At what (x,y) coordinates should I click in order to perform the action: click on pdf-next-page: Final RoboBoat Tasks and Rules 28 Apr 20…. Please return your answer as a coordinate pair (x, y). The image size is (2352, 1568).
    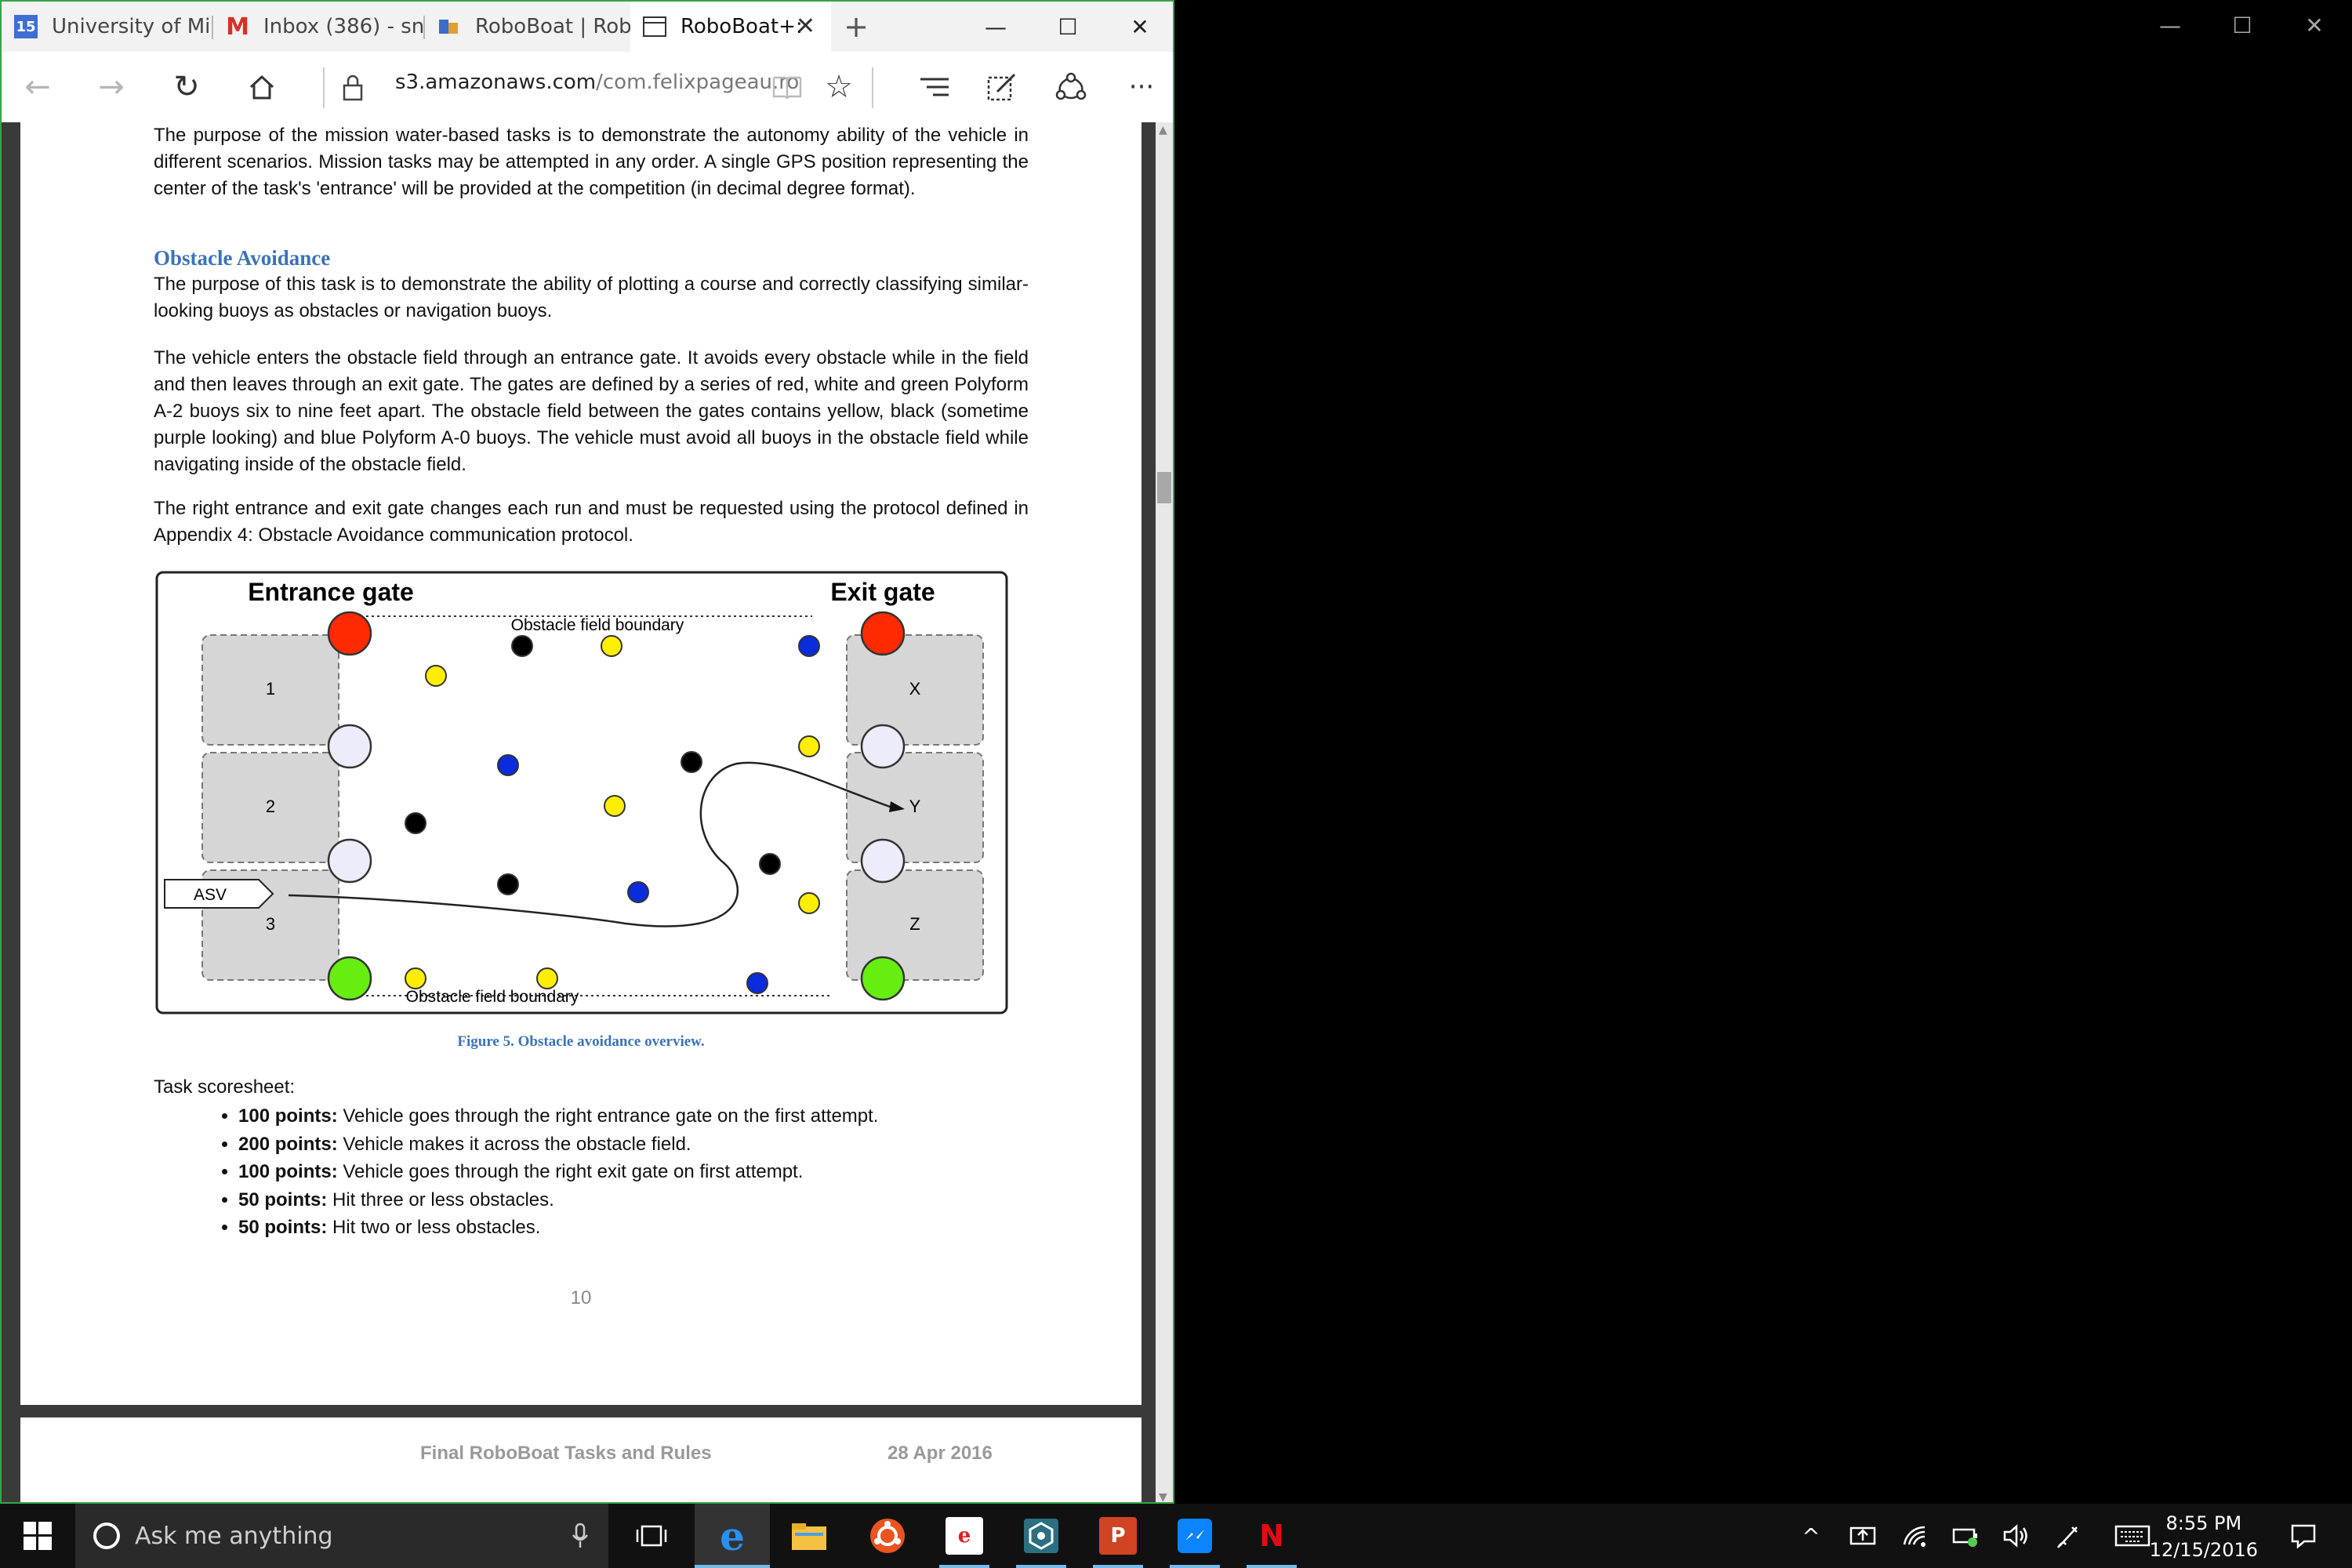
    Looking at the image, I should click on (581, 1459).